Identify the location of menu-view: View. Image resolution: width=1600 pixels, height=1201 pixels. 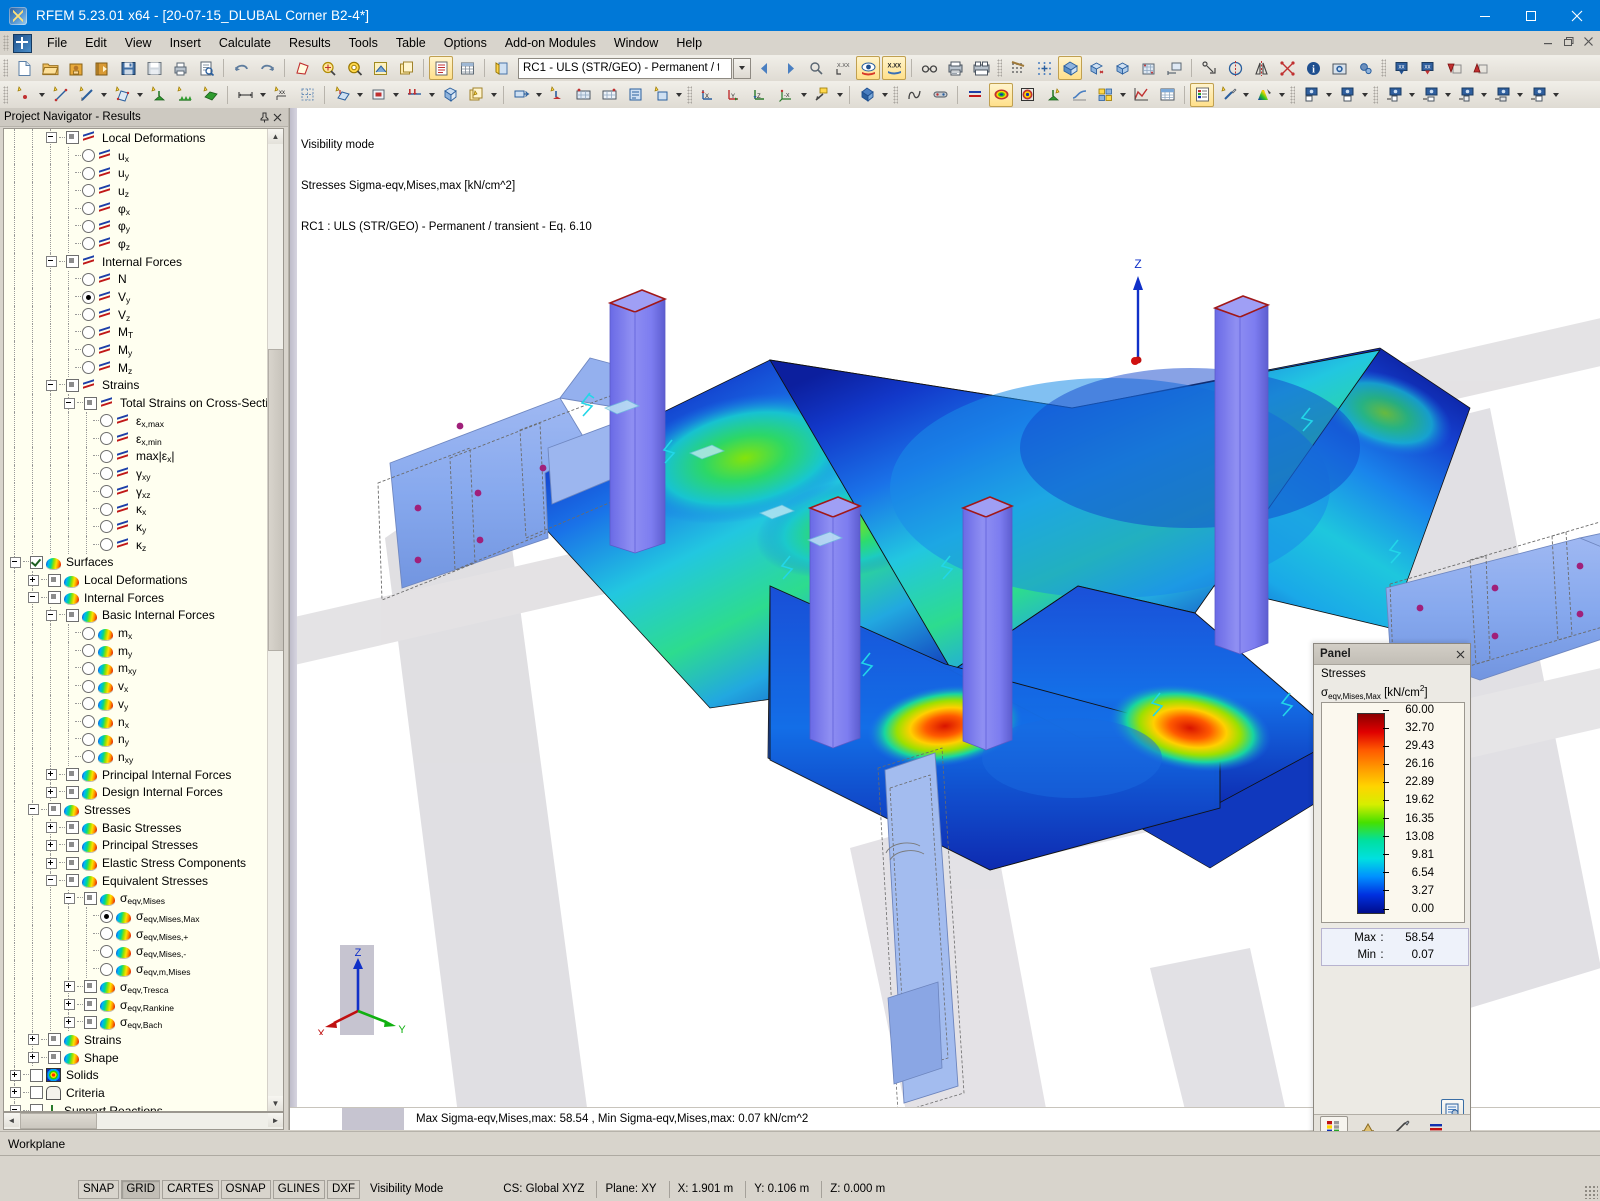
(138, 43).